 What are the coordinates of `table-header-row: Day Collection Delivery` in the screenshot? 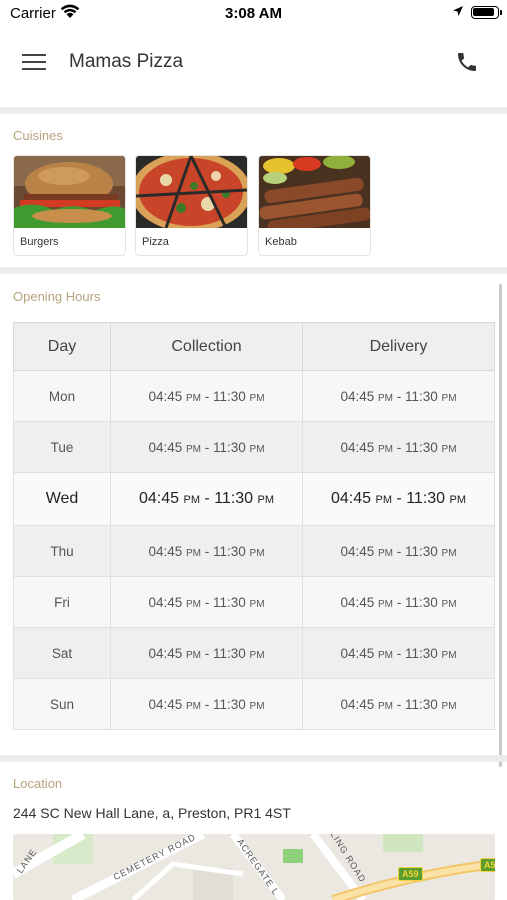 It's located at (254, 346).